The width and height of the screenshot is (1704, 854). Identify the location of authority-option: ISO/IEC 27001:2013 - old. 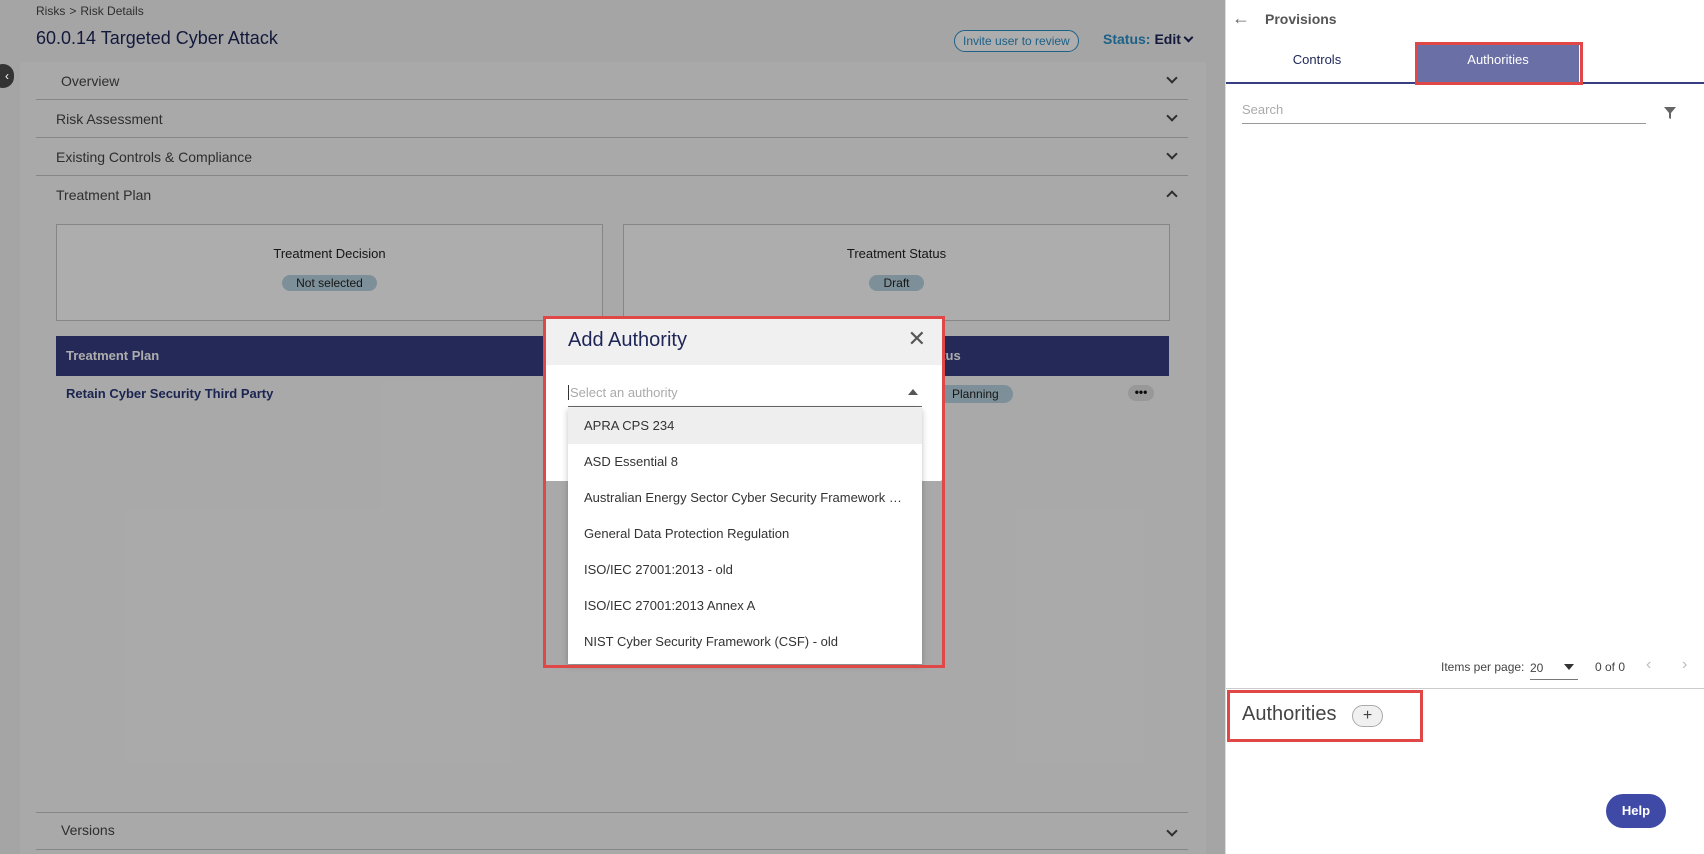
(745, 570).